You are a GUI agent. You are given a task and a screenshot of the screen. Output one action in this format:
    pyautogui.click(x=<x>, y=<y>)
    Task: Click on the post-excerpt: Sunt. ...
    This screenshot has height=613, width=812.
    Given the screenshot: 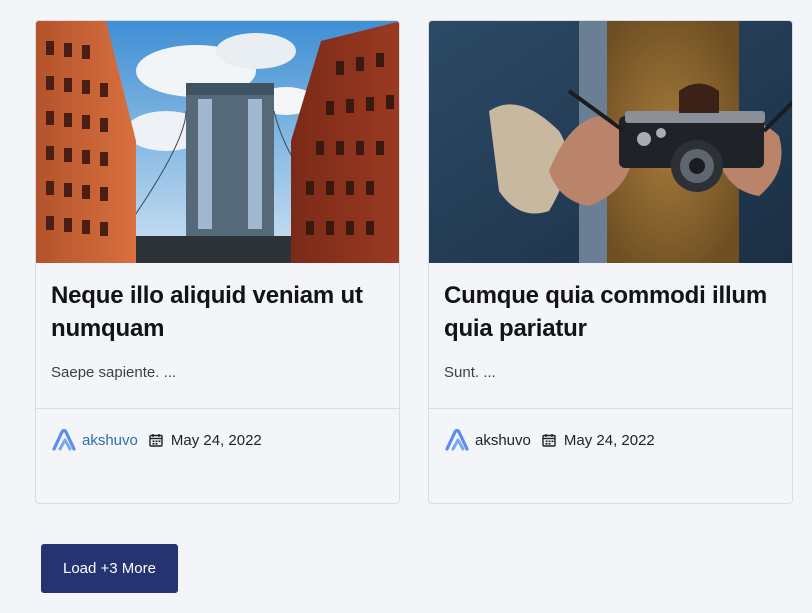 What is the action you would take?
    pyautogui.click(x=470, y=372)
    